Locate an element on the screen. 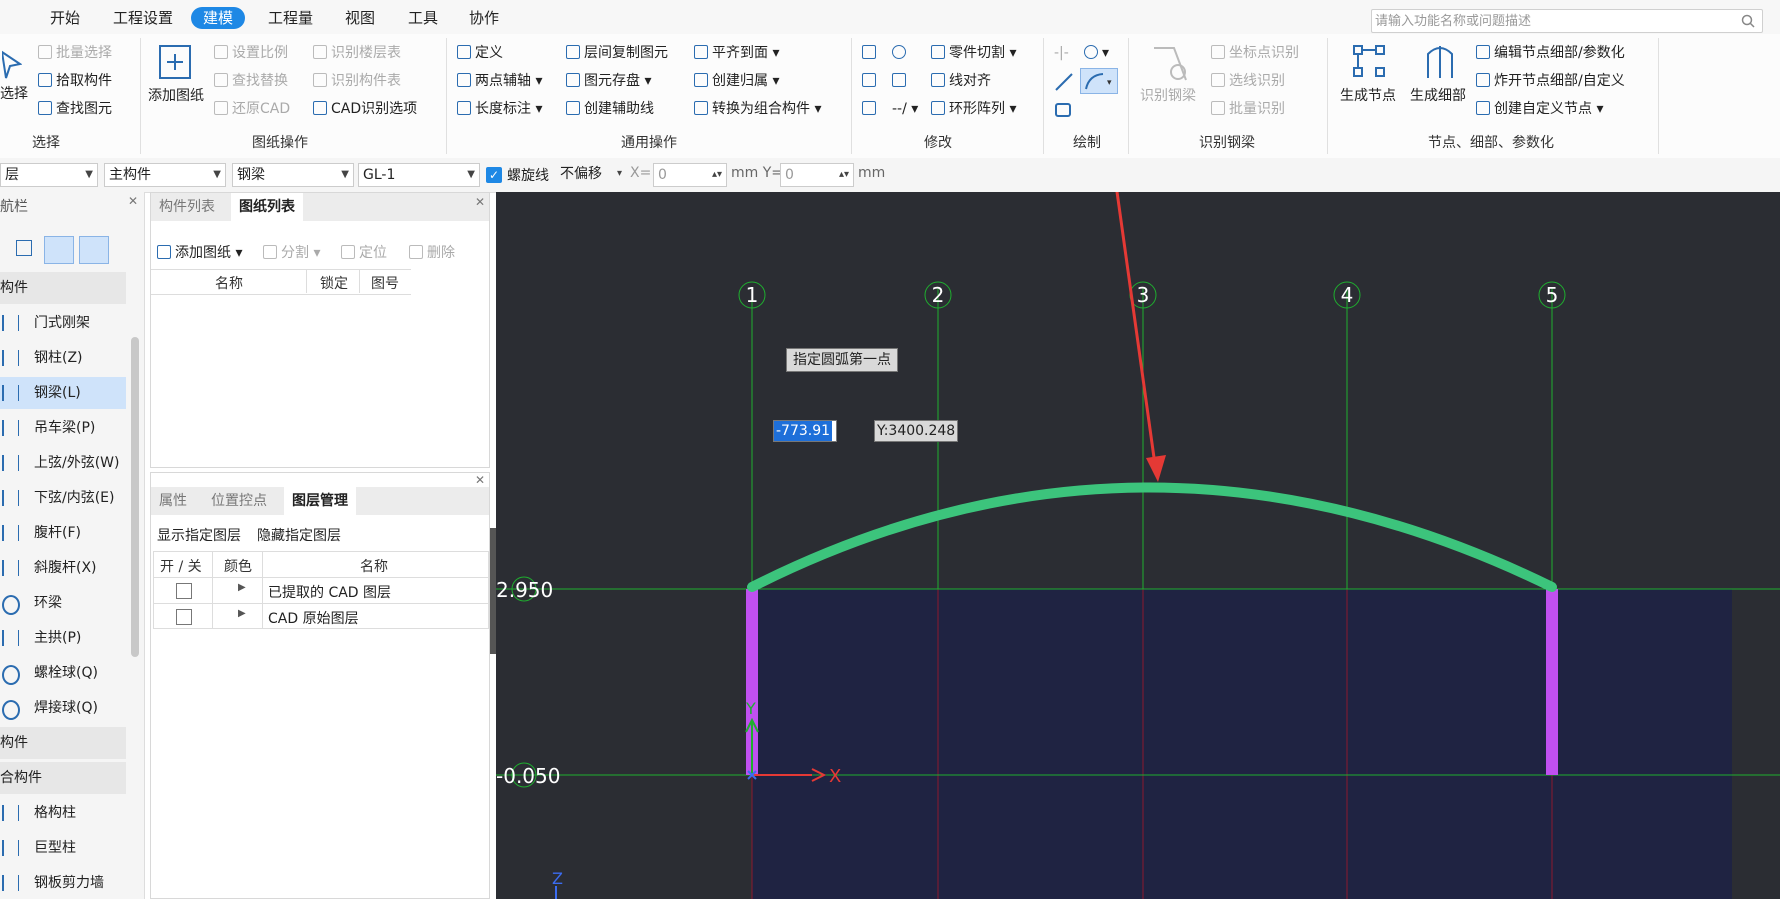 This screenshot has width=1780, height=899. arc-draw-button: ▾ is located at coordinates (1099, 81).